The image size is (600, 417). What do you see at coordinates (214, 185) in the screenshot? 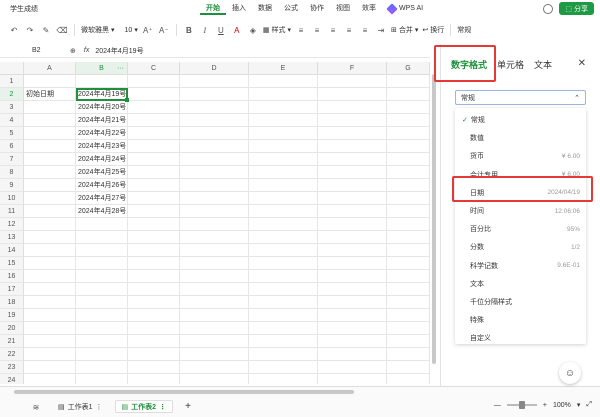
I see `cell-d9` at bounding box center [214, 185].